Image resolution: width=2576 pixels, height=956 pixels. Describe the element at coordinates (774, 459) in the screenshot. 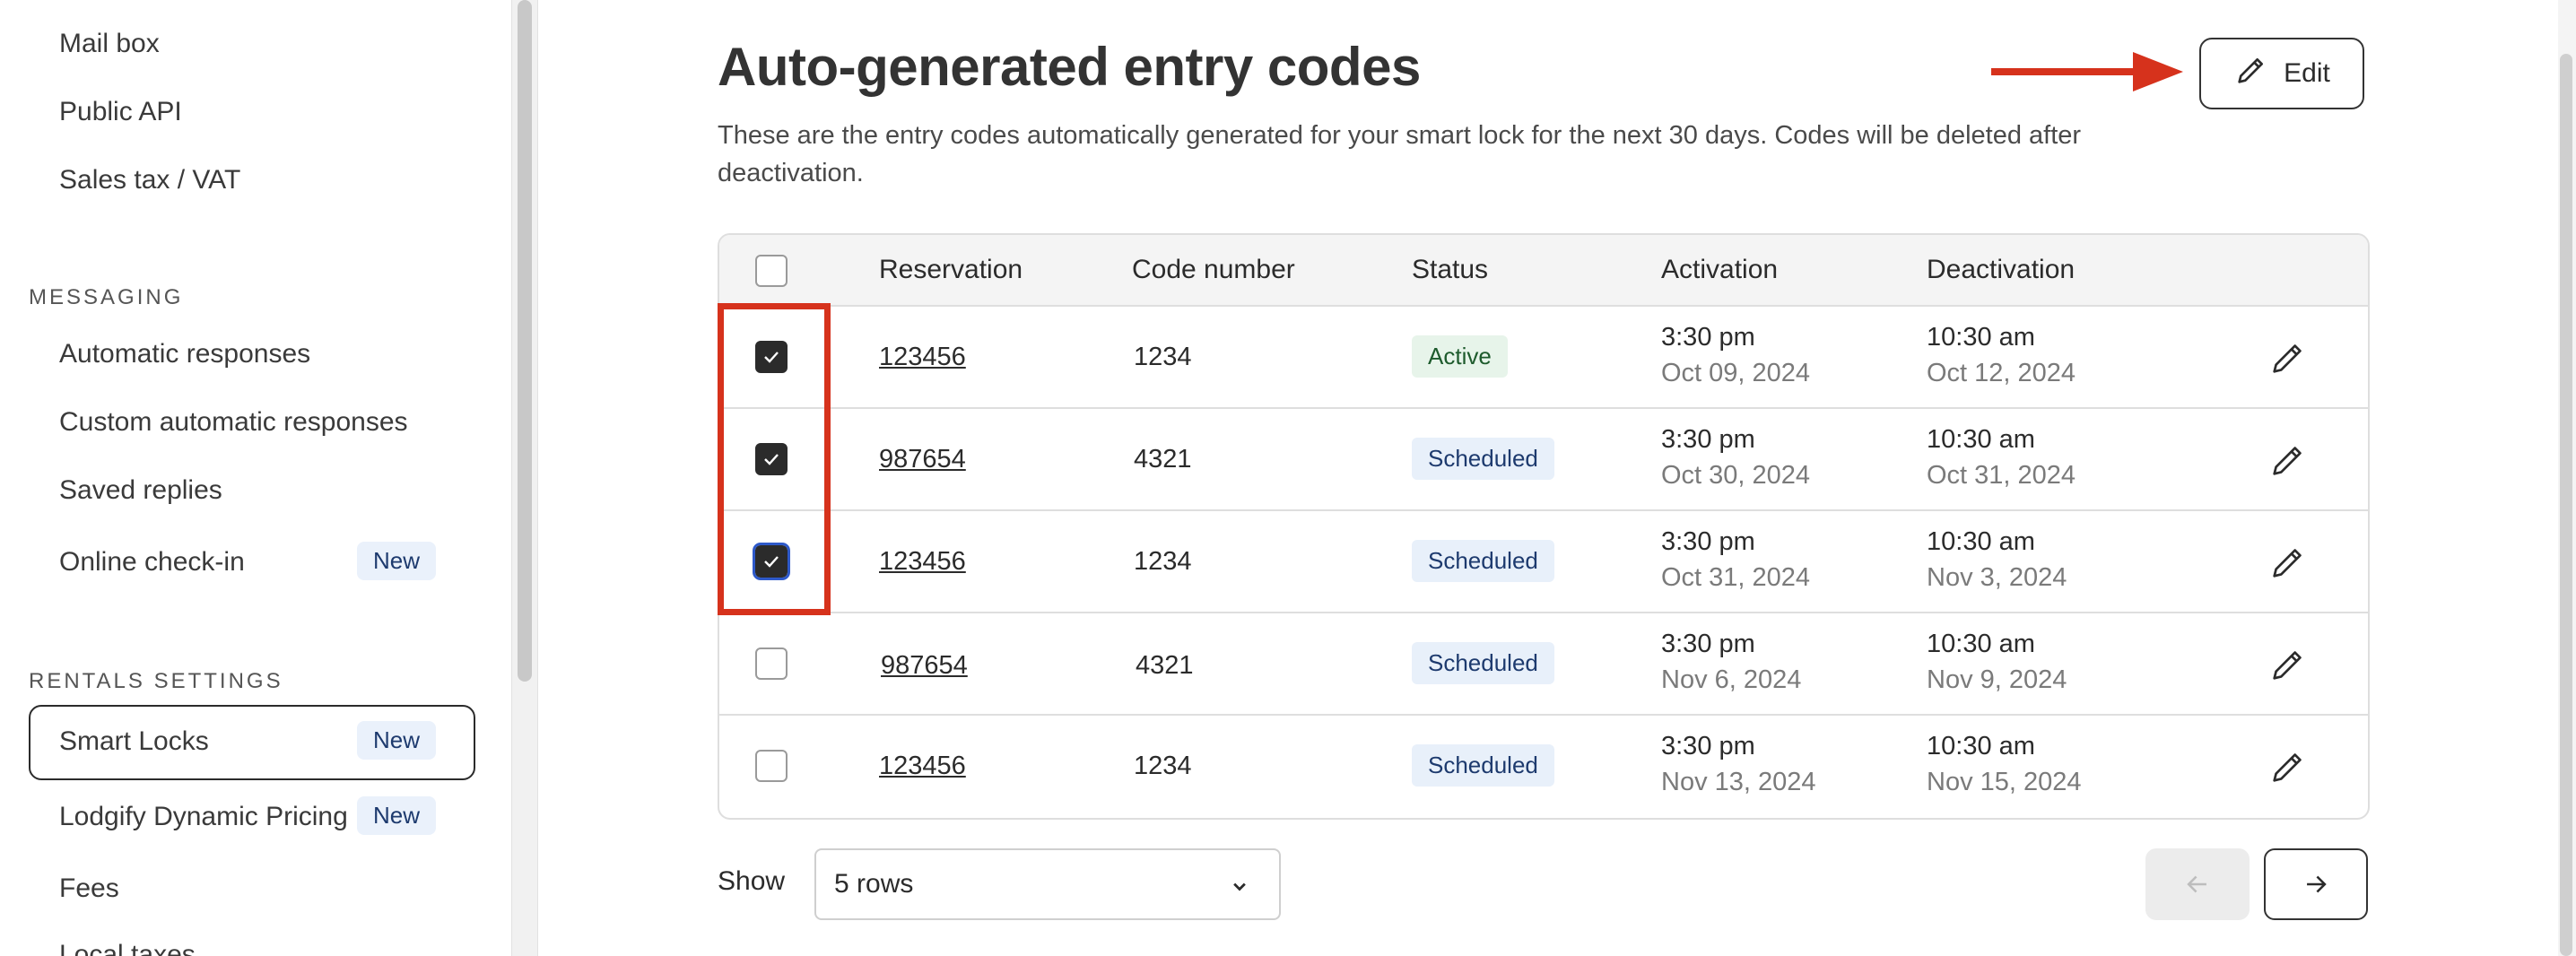

I see `annotation-highlight-box` at that location.